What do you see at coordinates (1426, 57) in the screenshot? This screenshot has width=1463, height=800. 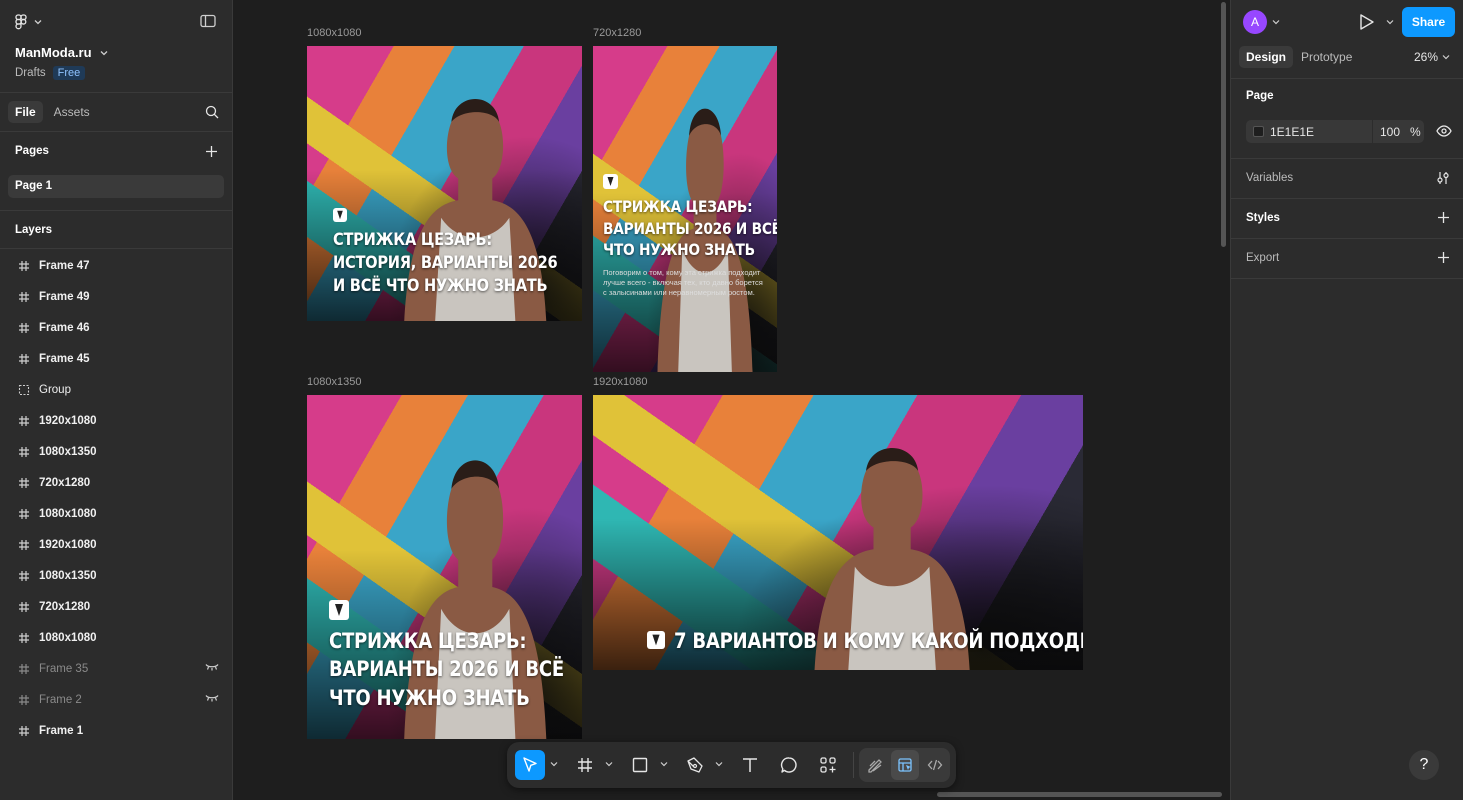 I see `zoom-level: 26%` at bounding box center [1426, 57].